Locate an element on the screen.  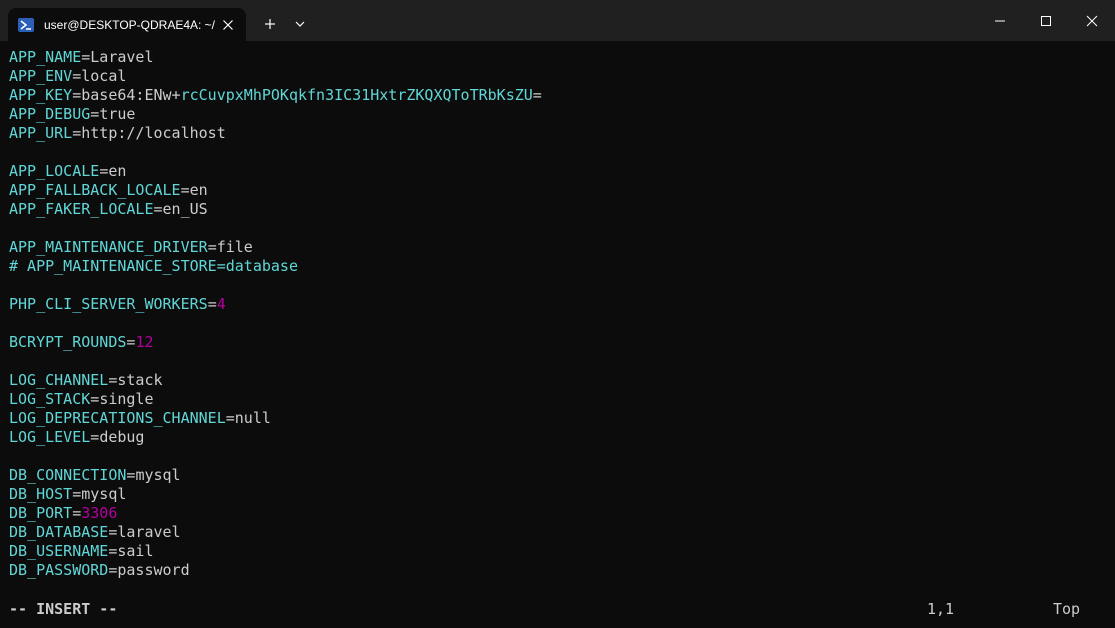
maximize-icon is located at coordinates (1046, 21).